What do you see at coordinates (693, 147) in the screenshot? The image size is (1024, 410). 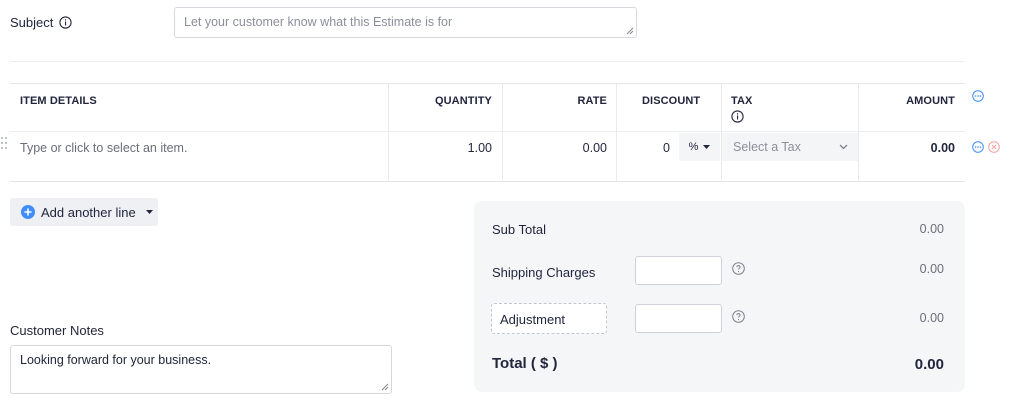 I see `discount-unit-label: %` at bounding box center [693, 147].